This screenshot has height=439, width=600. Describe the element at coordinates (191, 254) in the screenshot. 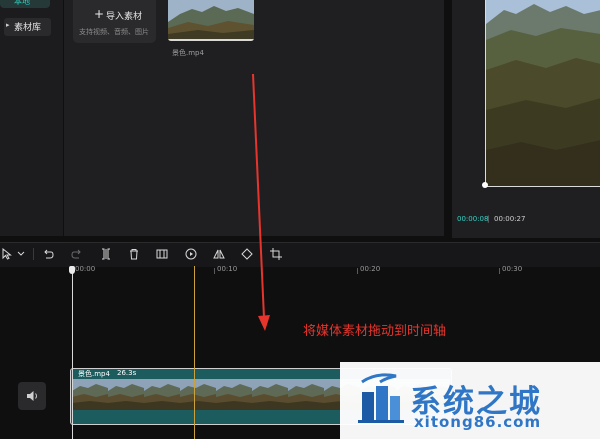

I see `play-circle-icon` at that location.